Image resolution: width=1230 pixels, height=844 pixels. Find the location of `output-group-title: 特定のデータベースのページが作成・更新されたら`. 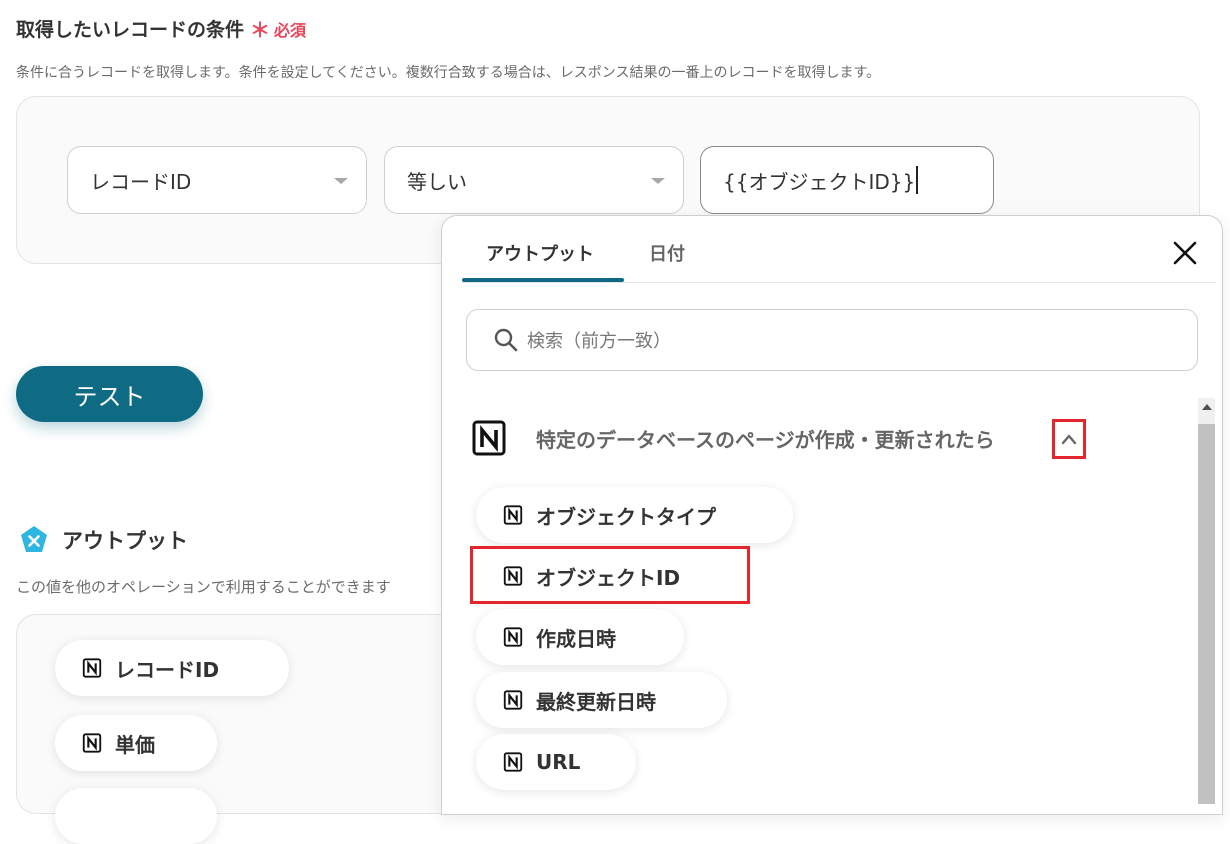

output-group-title: 特定のデータベースのページが作成・更新されたら is located at coordinates (765, 439).